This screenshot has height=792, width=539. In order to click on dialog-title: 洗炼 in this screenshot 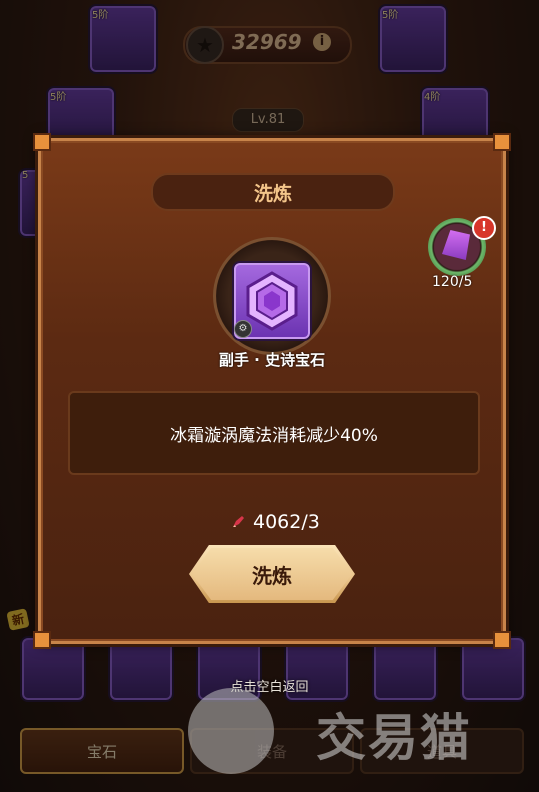, I will do `click(272, 193)`.